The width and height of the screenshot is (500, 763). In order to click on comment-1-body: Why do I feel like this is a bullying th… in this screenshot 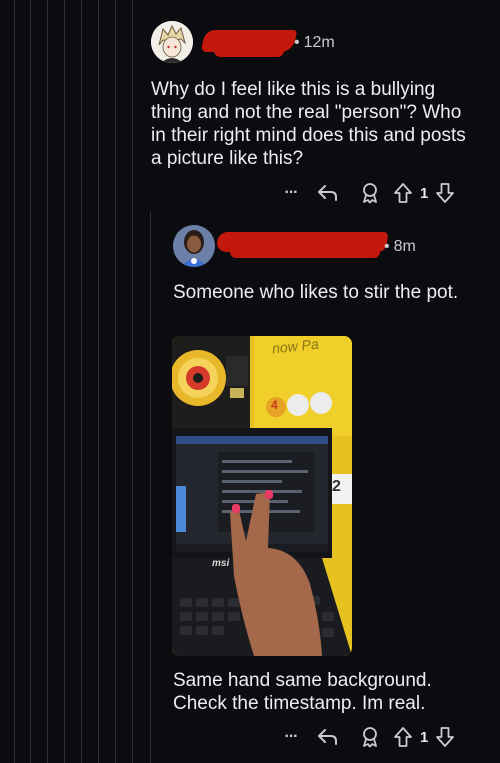, I will do `click(308, 124)`.